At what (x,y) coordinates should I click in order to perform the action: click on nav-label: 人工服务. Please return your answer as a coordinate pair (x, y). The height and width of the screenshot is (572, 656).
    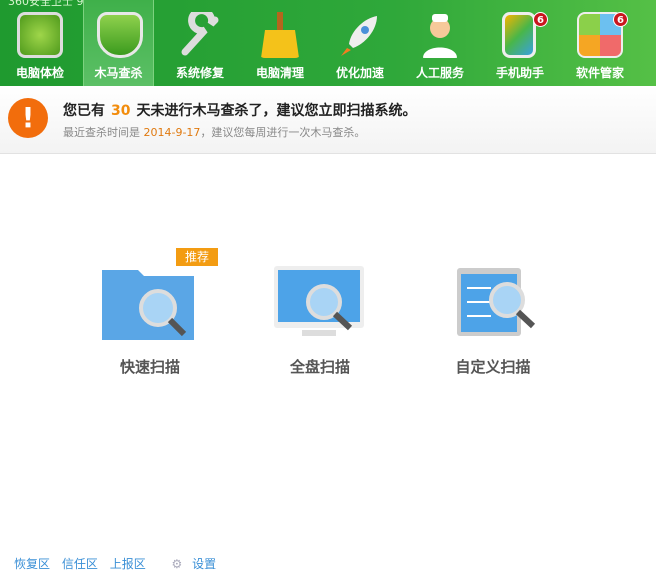
    Looking at the image, I should click on (439, 73).